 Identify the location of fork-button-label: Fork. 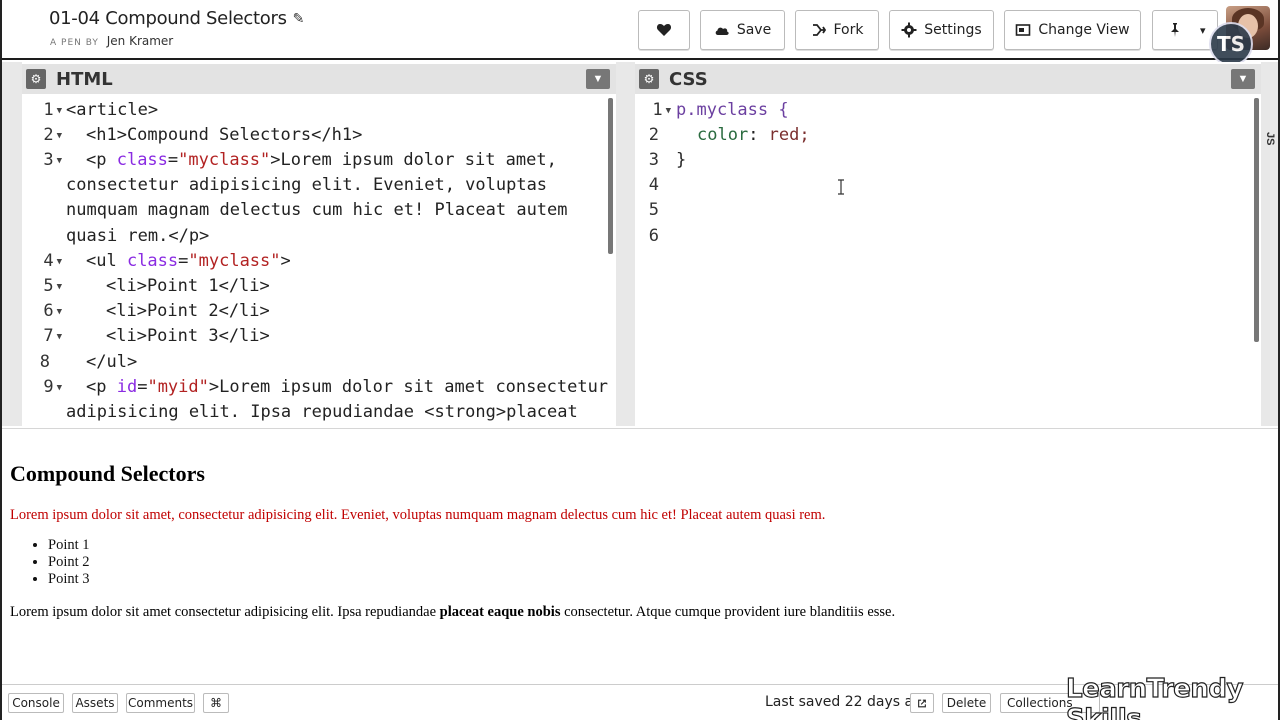
(848, 30).